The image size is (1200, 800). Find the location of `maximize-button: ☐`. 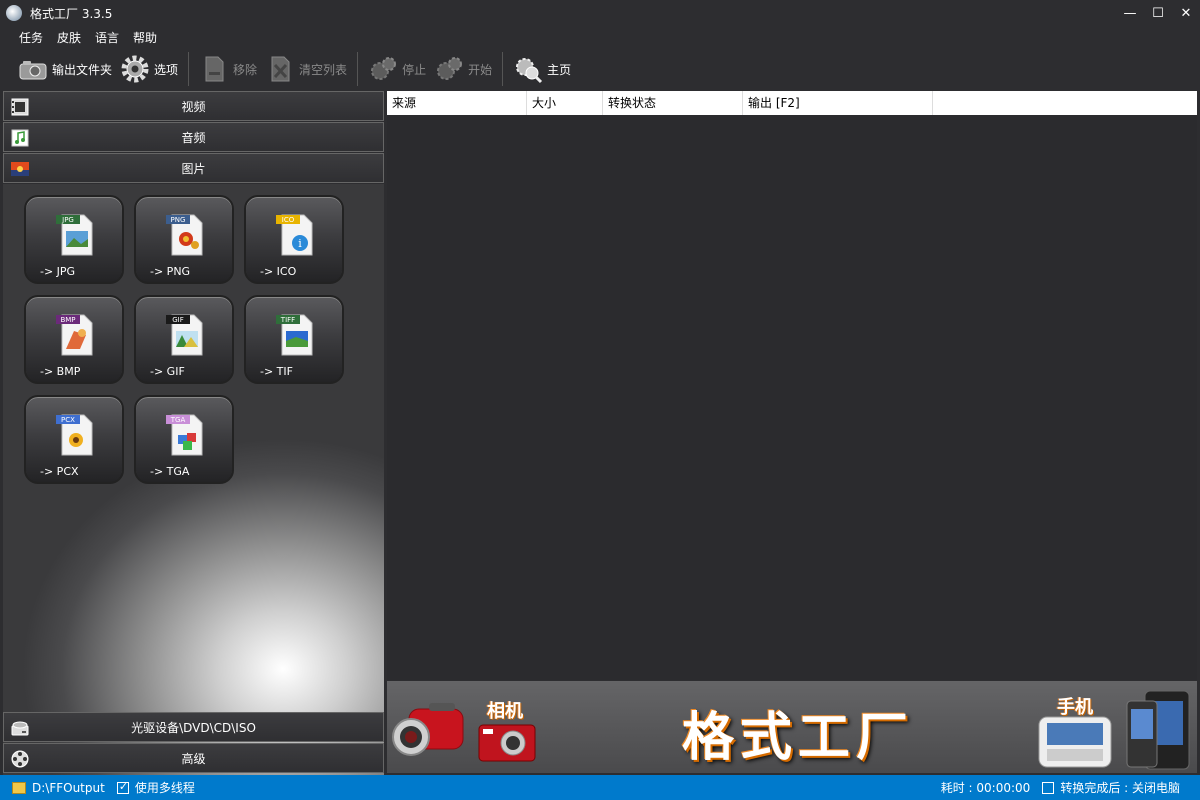

maximize-button: ☐ is located at coordinates (1158, 13).